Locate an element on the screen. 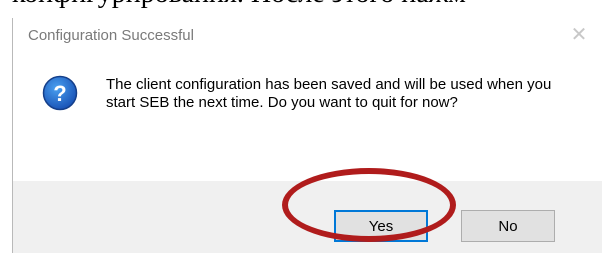 Image resolution: width=602 pixels, height=253 pixels. no-button: No is located at coordinates (508, 226).